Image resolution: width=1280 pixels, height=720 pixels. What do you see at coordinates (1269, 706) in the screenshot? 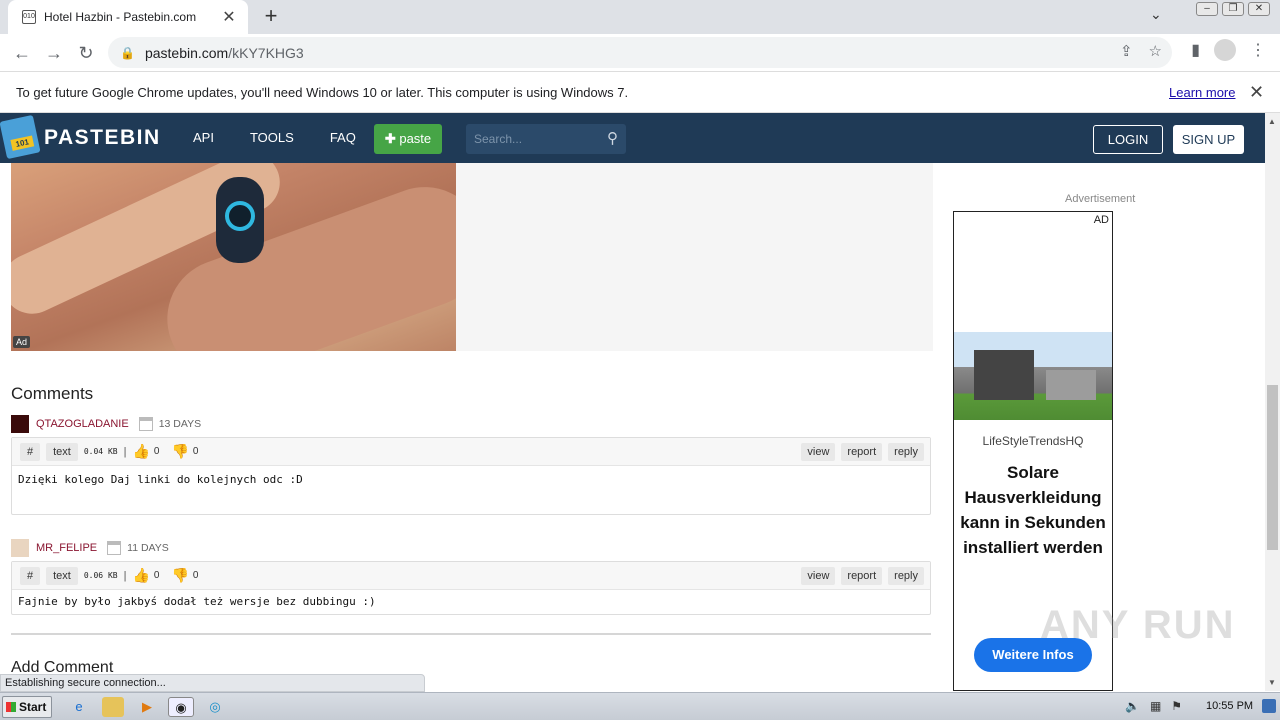
I see `show-desktop-icon` at bounding box center [1269, 706].